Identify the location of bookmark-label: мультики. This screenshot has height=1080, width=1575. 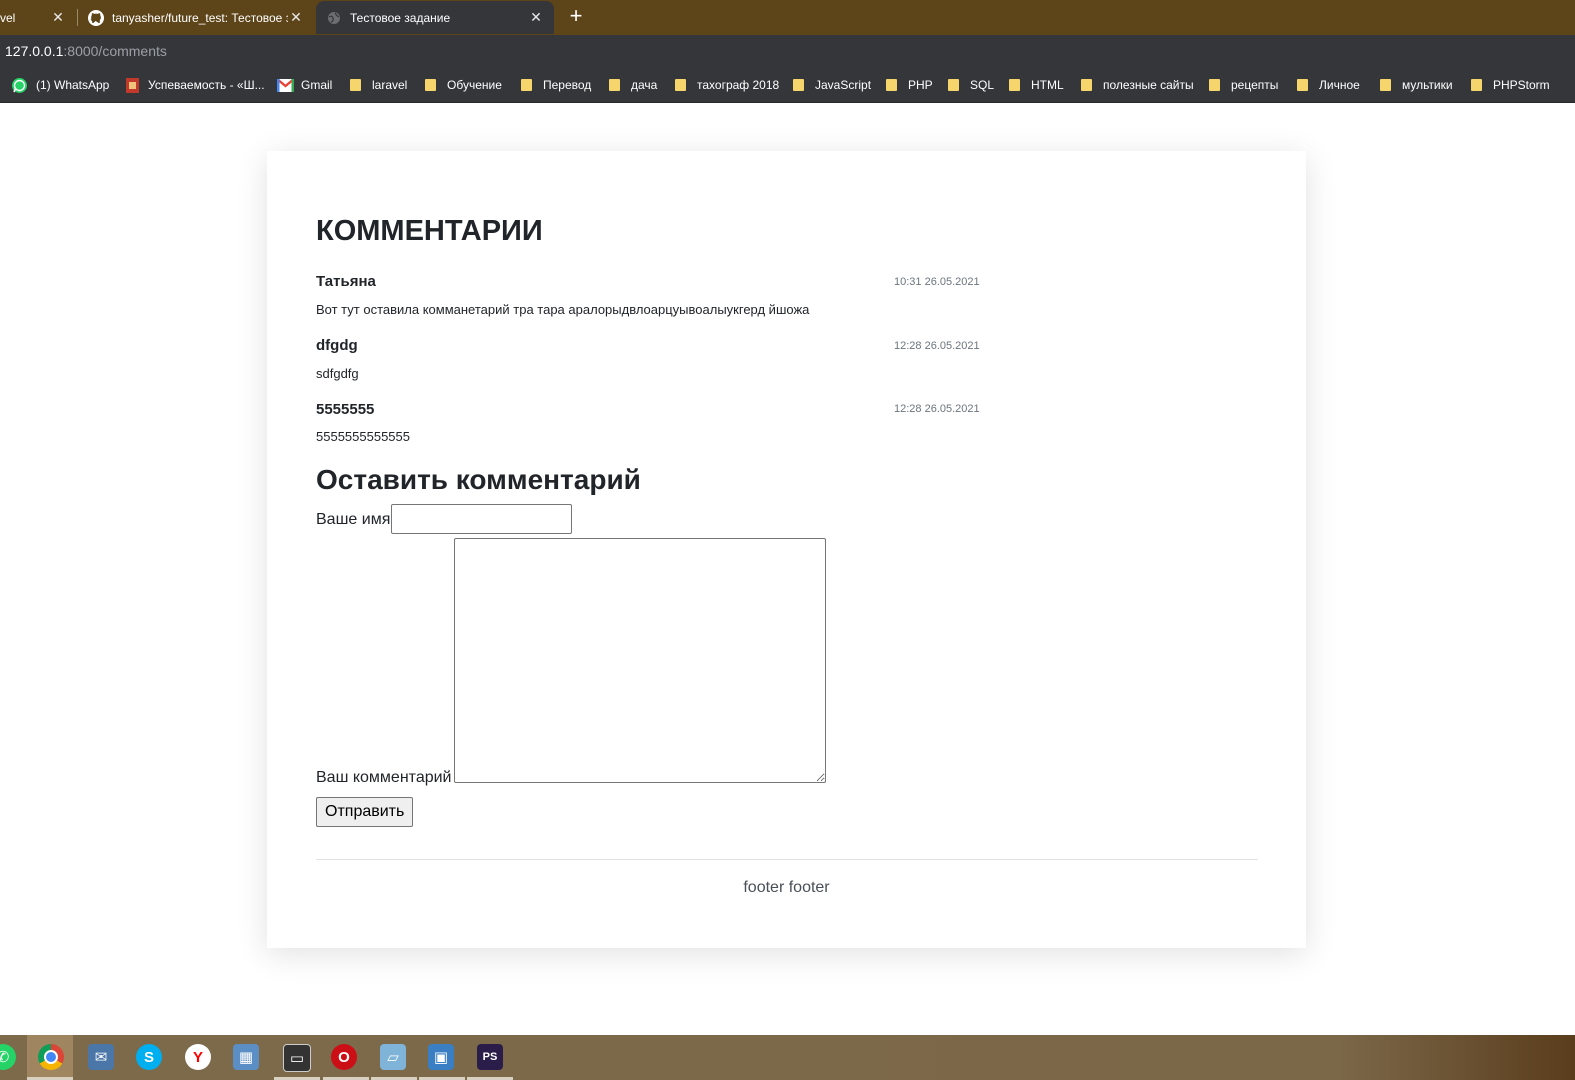
(1427, 85).